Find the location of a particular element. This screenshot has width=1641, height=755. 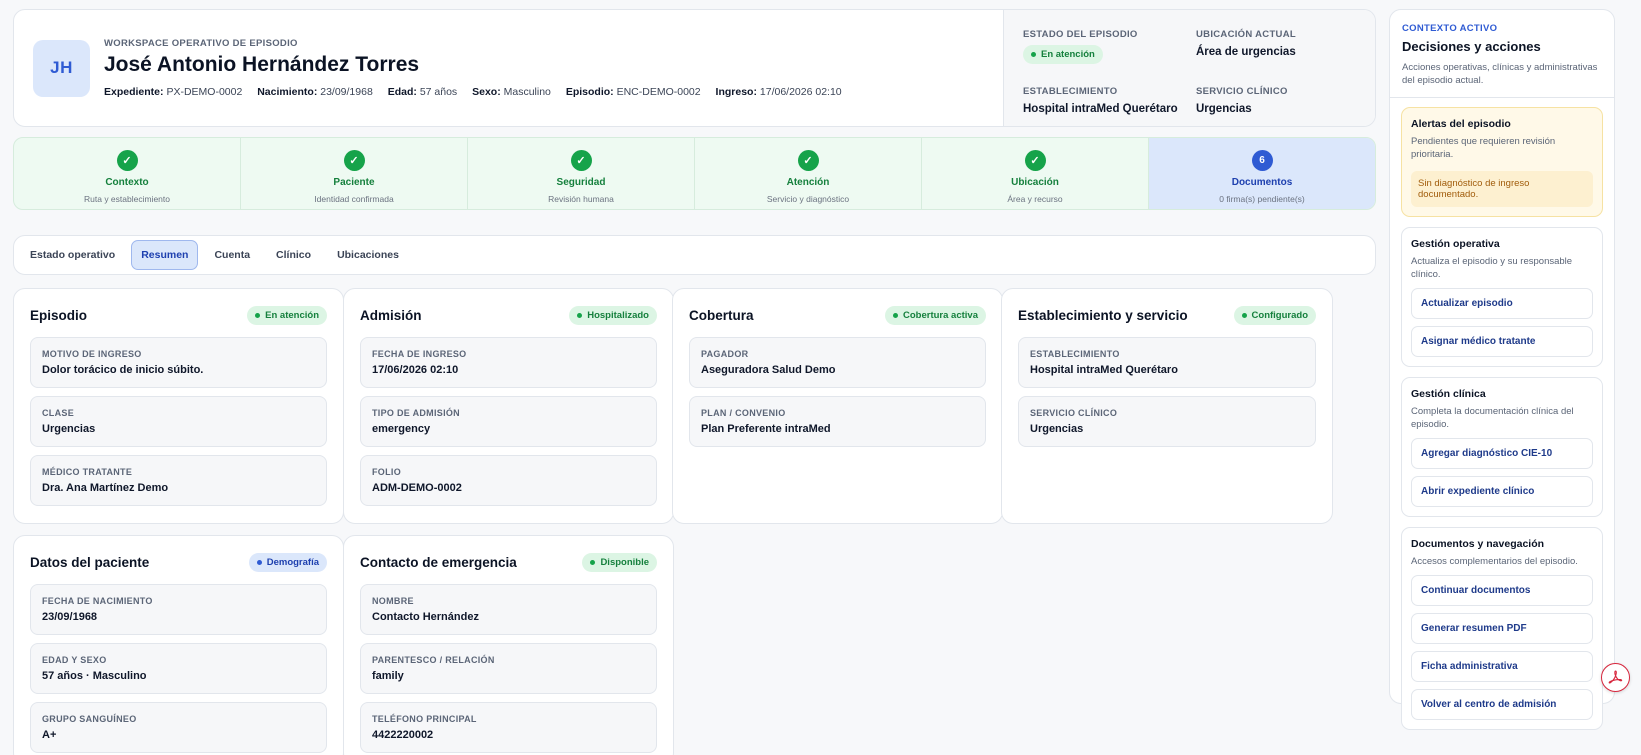

step-paciente: ✓ Paciente Identidad confirmada is located at coordinates (354, 173).